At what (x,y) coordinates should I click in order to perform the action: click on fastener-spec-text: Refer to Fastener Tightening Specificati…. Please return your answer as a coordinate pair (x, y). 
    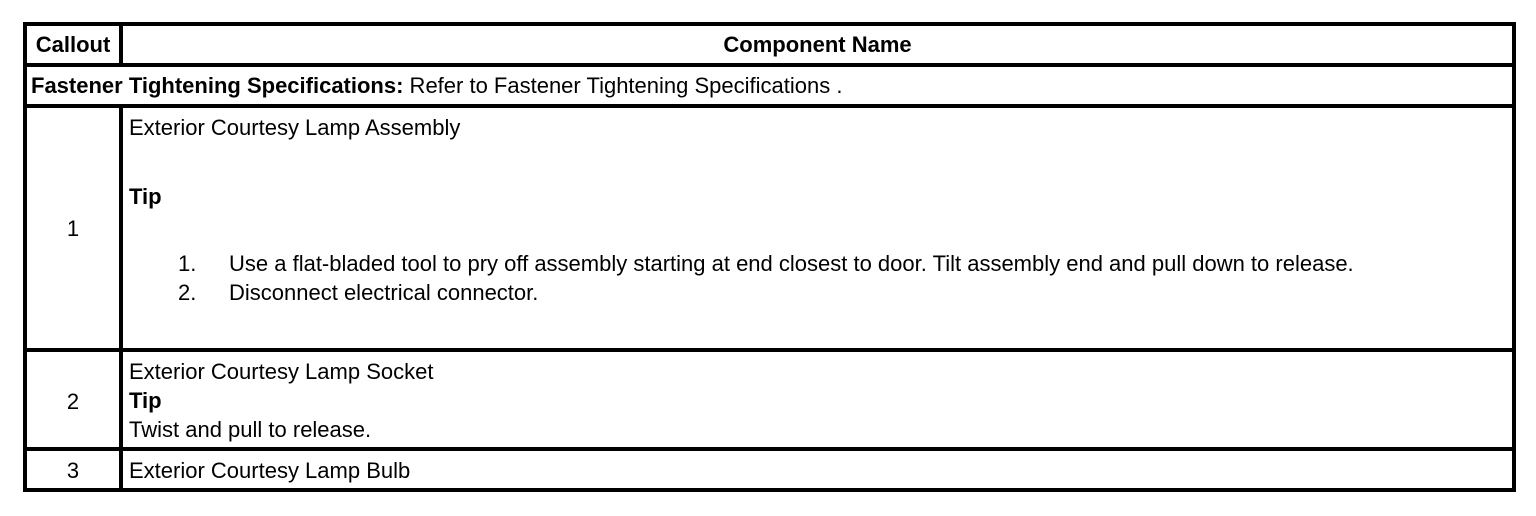
    Looking at the image, I should click on (623, 85).